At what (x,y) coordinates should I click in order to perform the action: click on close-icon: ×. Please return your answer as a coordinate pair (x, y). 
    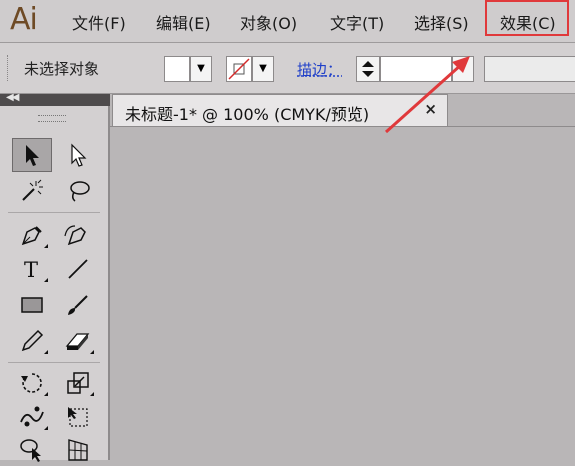
    Looking at the image, I should click on (430, 109).